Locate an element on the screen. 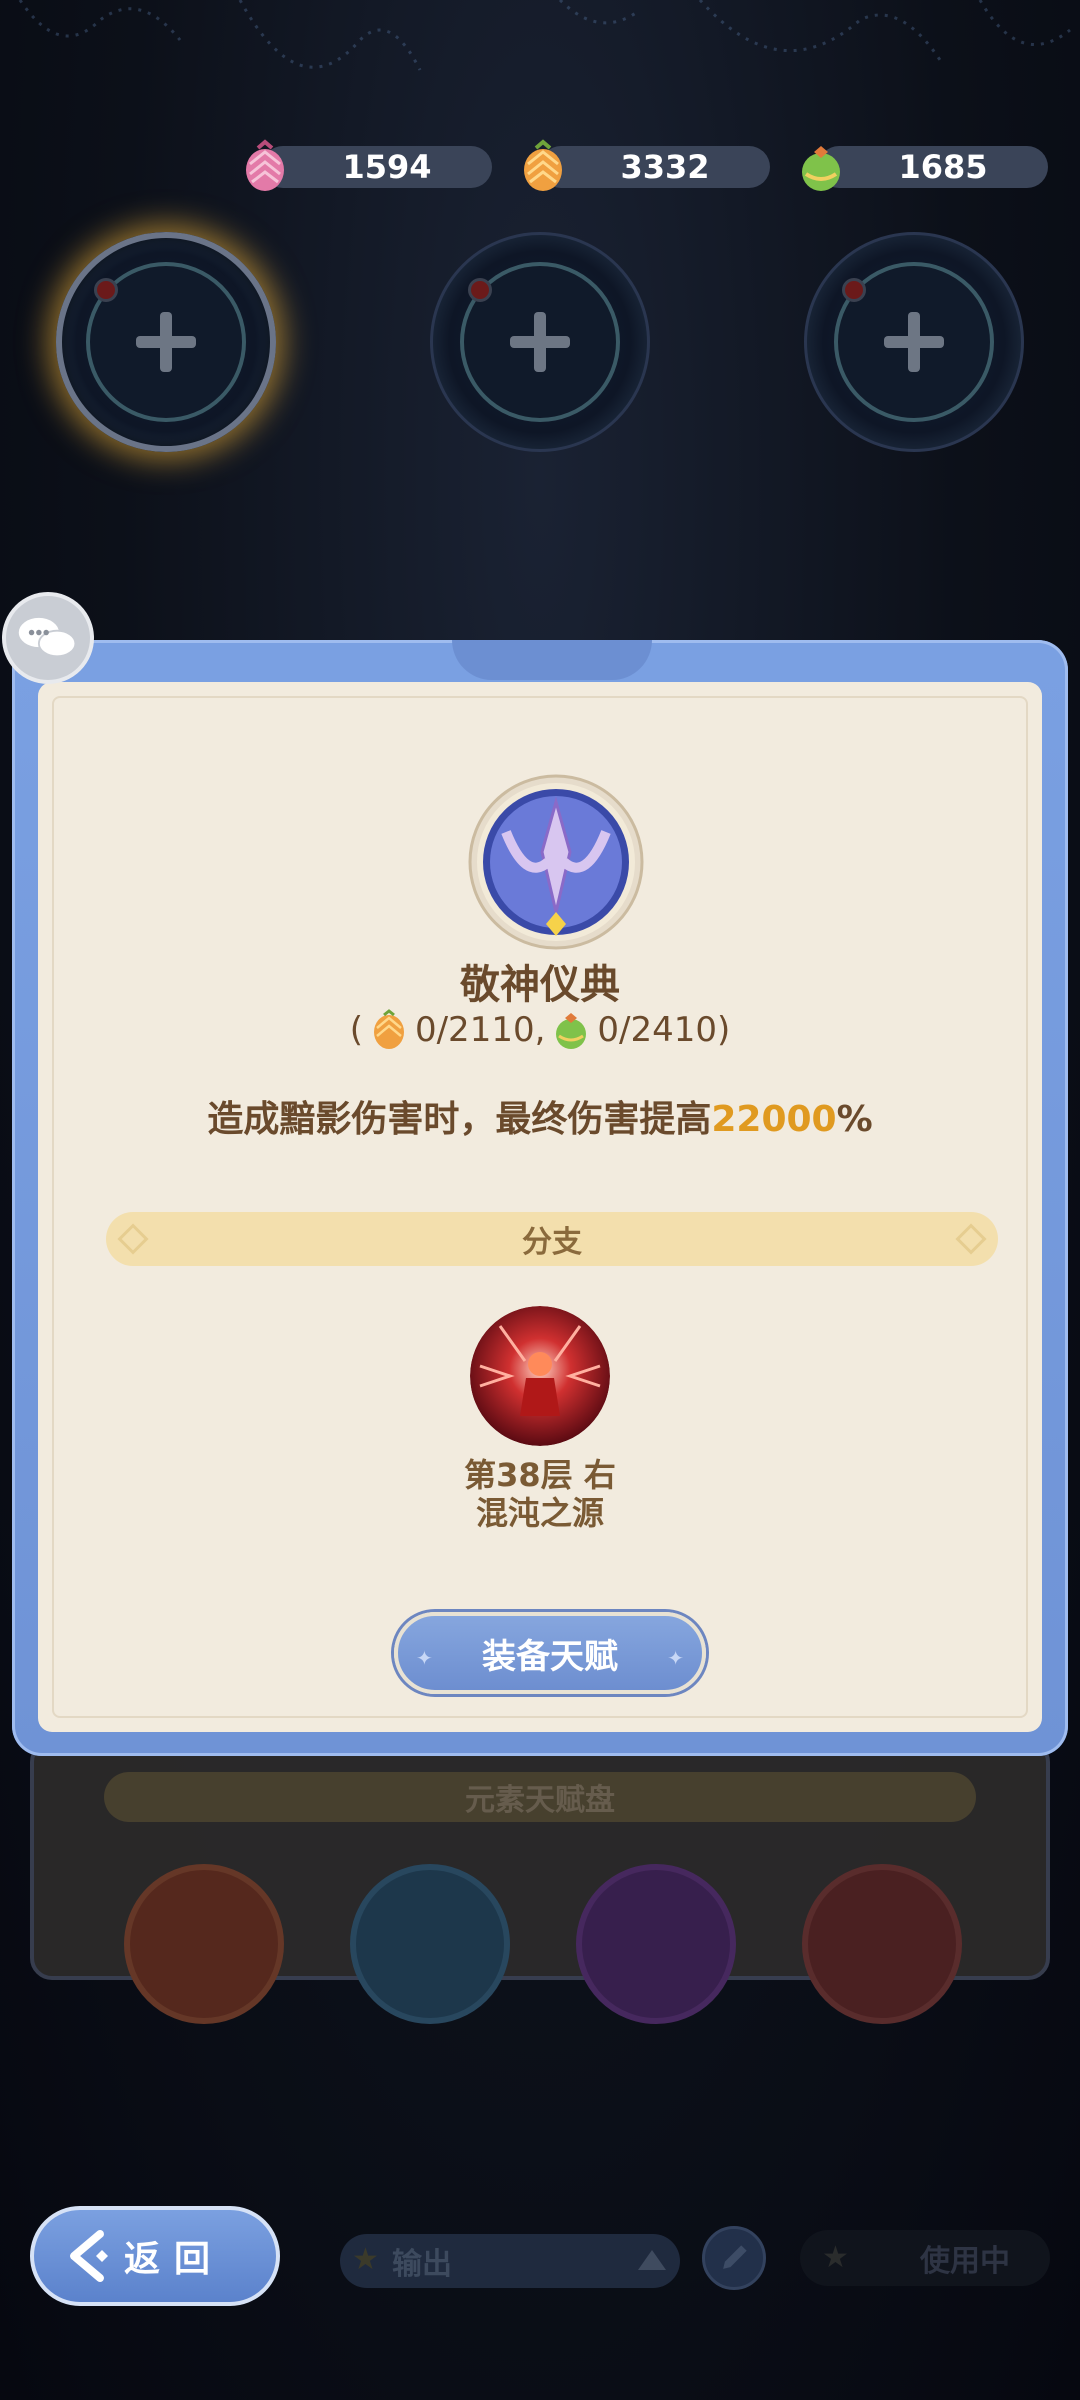  in-use-label: 使用中 is located at coordinates (965, 2261).